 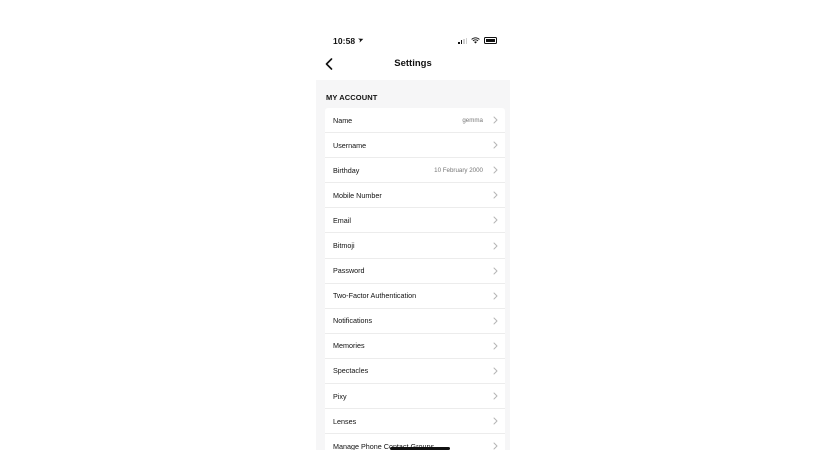 What do you see at coordinates (420, 448) in the screenshot?
I see `home-indicator` at bounding box center [420, 448].